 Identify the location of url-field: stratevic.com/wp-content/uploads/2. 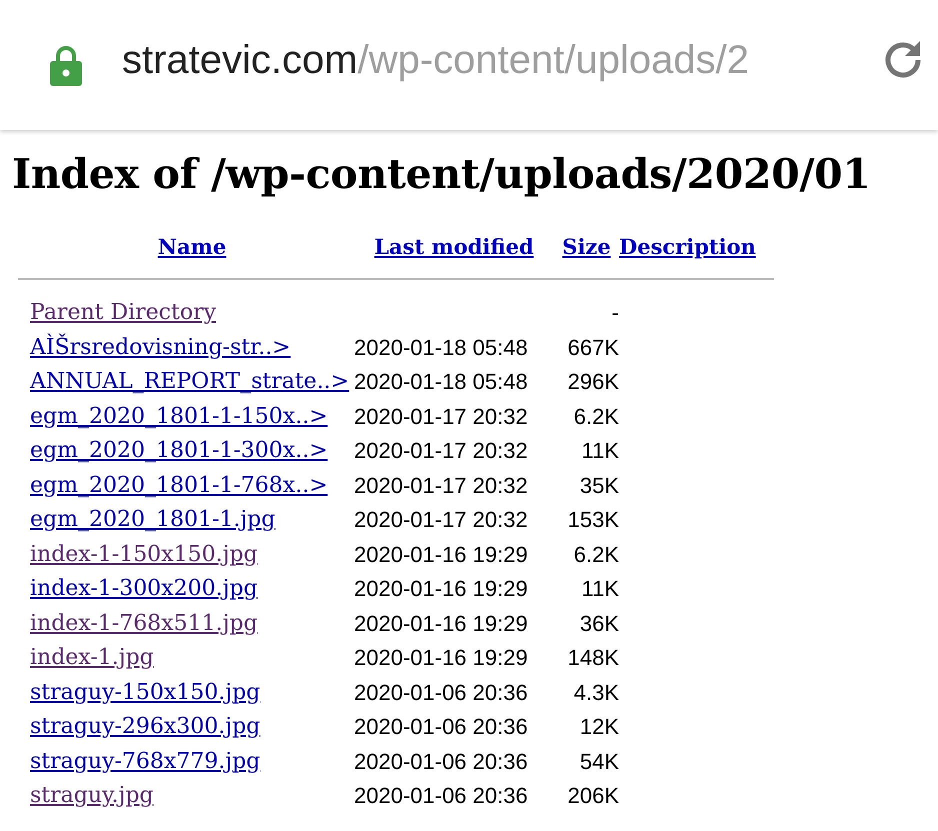
(435, 65).